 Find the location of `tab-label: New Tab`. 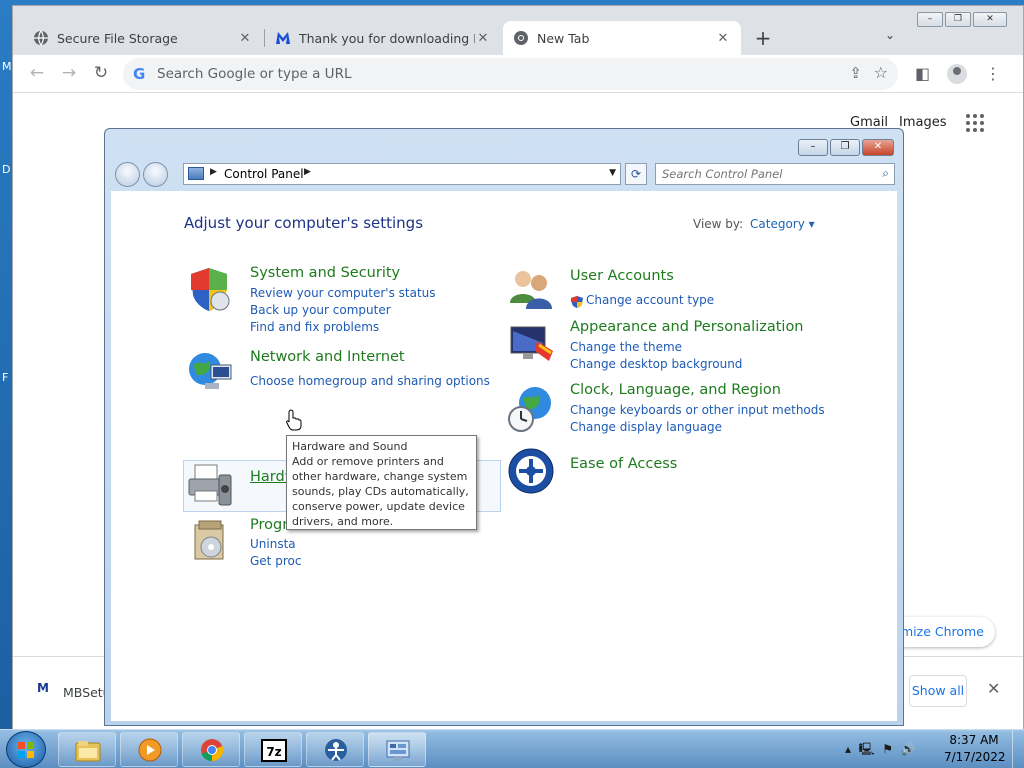

tab-label: New Tab is located at coordinates (563, 38).